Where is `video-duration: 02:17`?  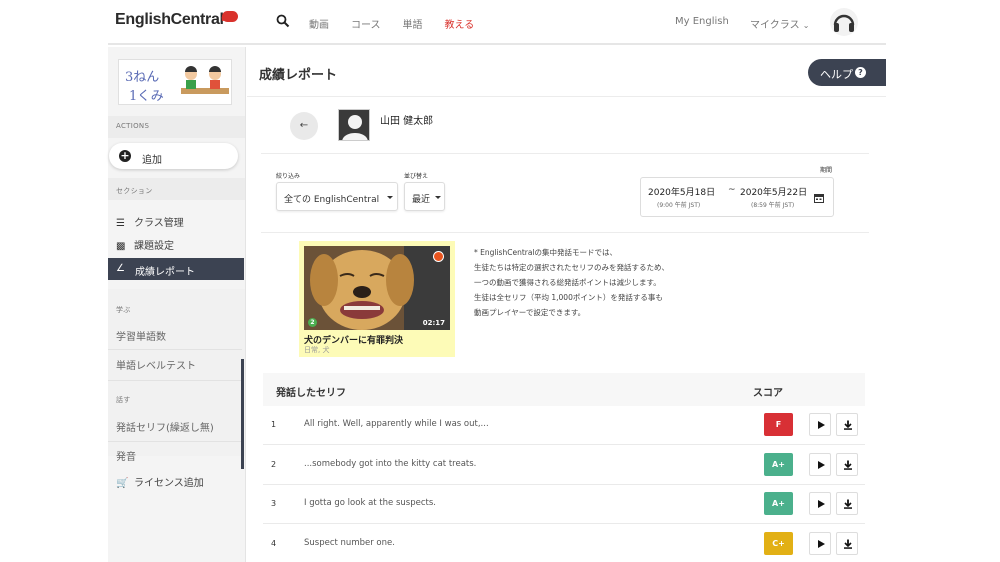 video-duration: 02:17 is located at coordinates (433, 323).